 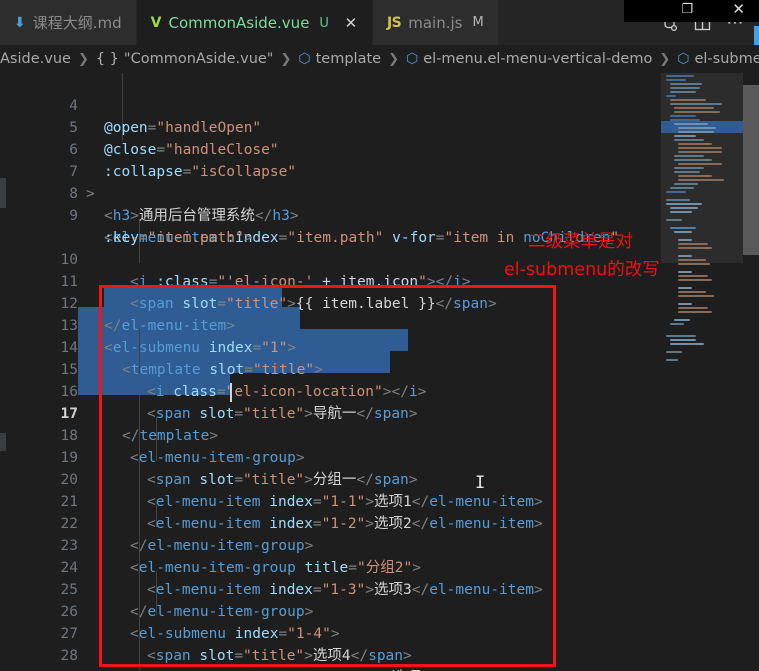 What do you see at coordinates (339, 59) in the screenshot?
I see `breadcrumb-item-template: ⬡ template` at bounding box center [339, 59].